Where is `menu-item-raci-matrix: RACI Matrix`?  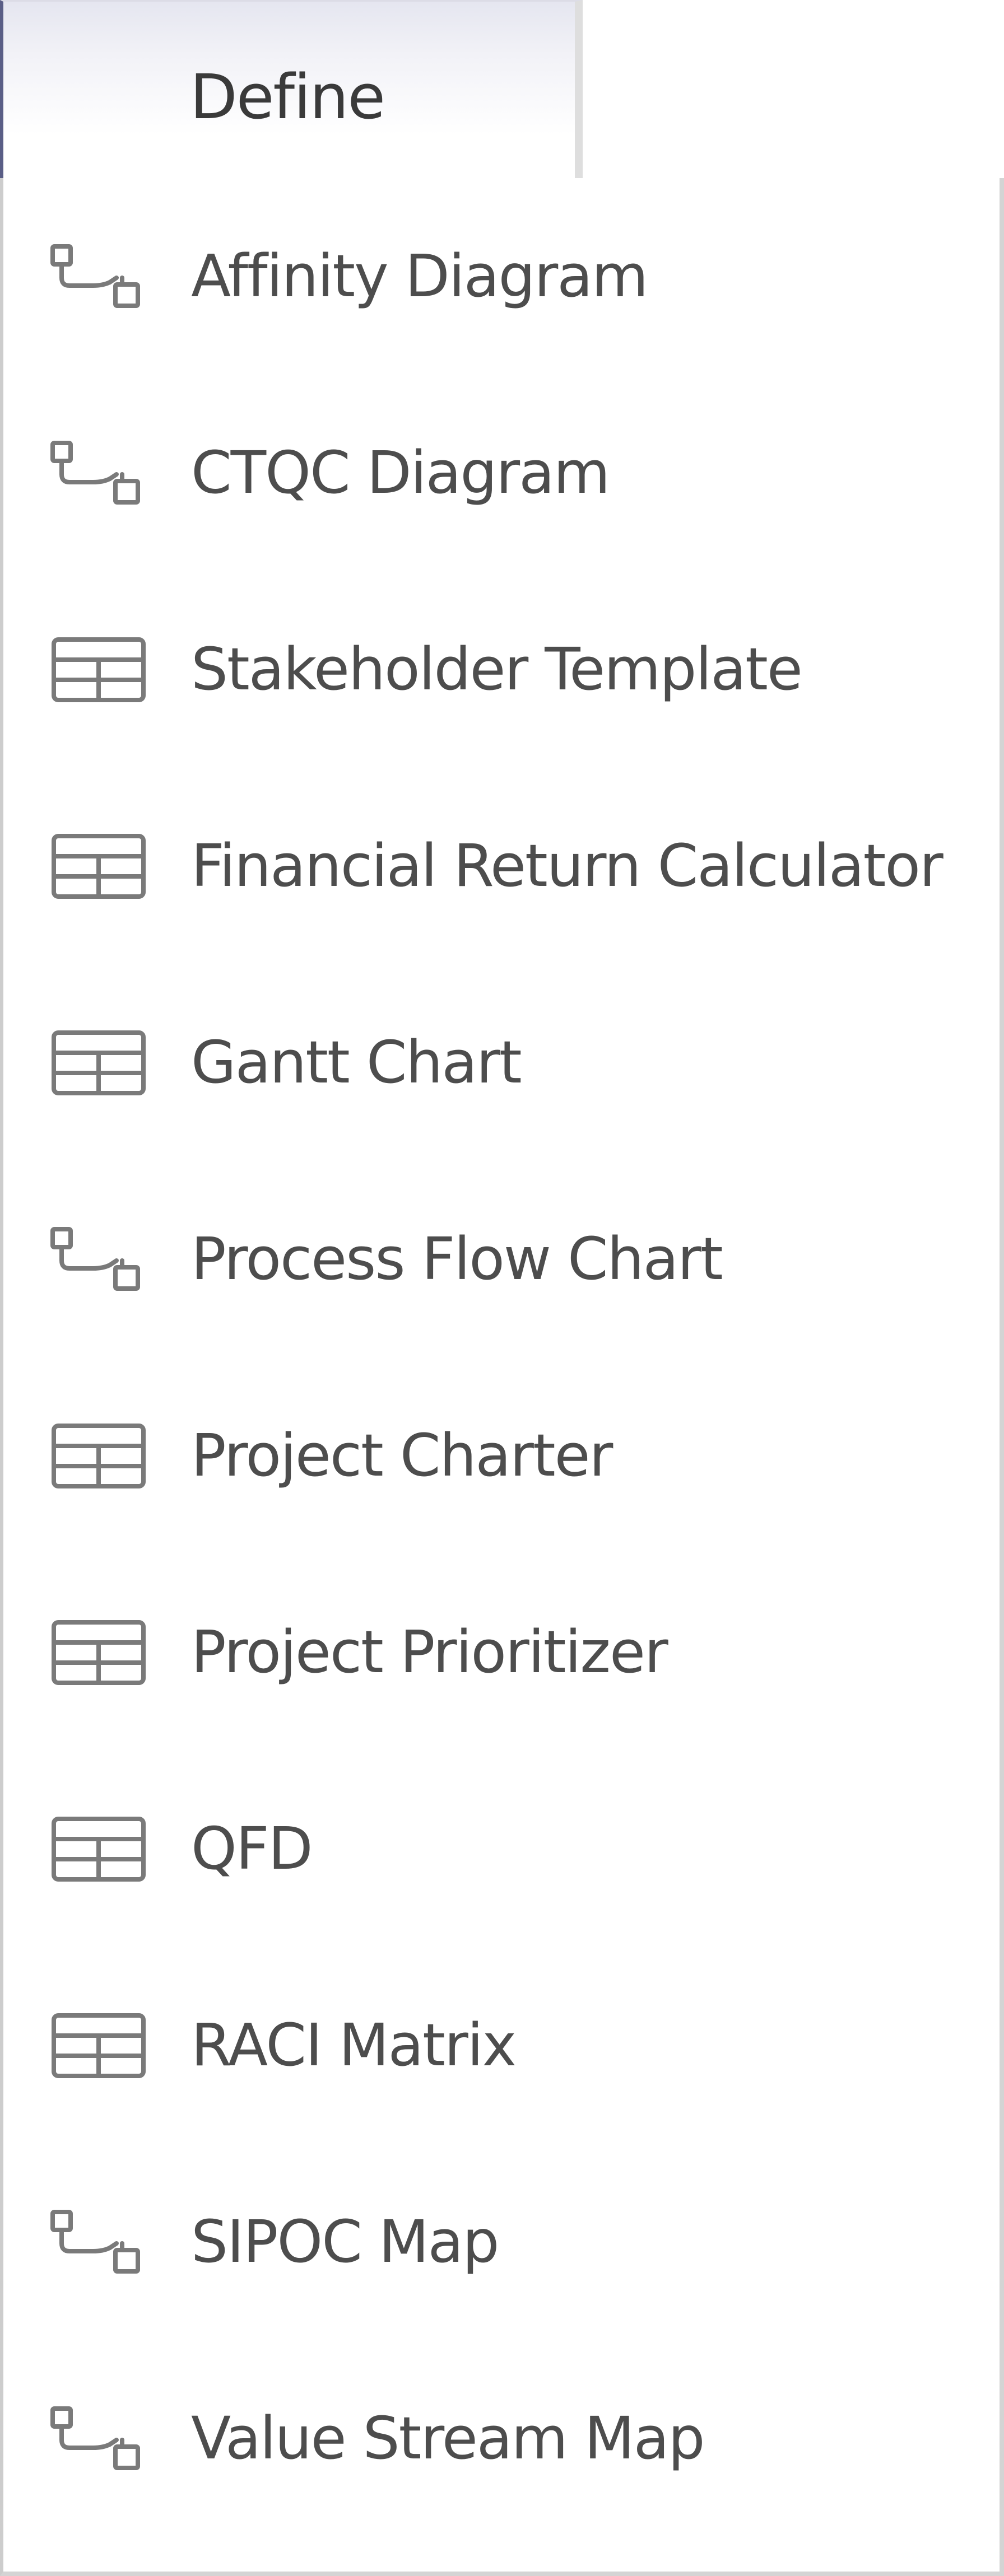
menu-item-raci-matrix: RACI Matrix is located at coordinates (499, 2046).